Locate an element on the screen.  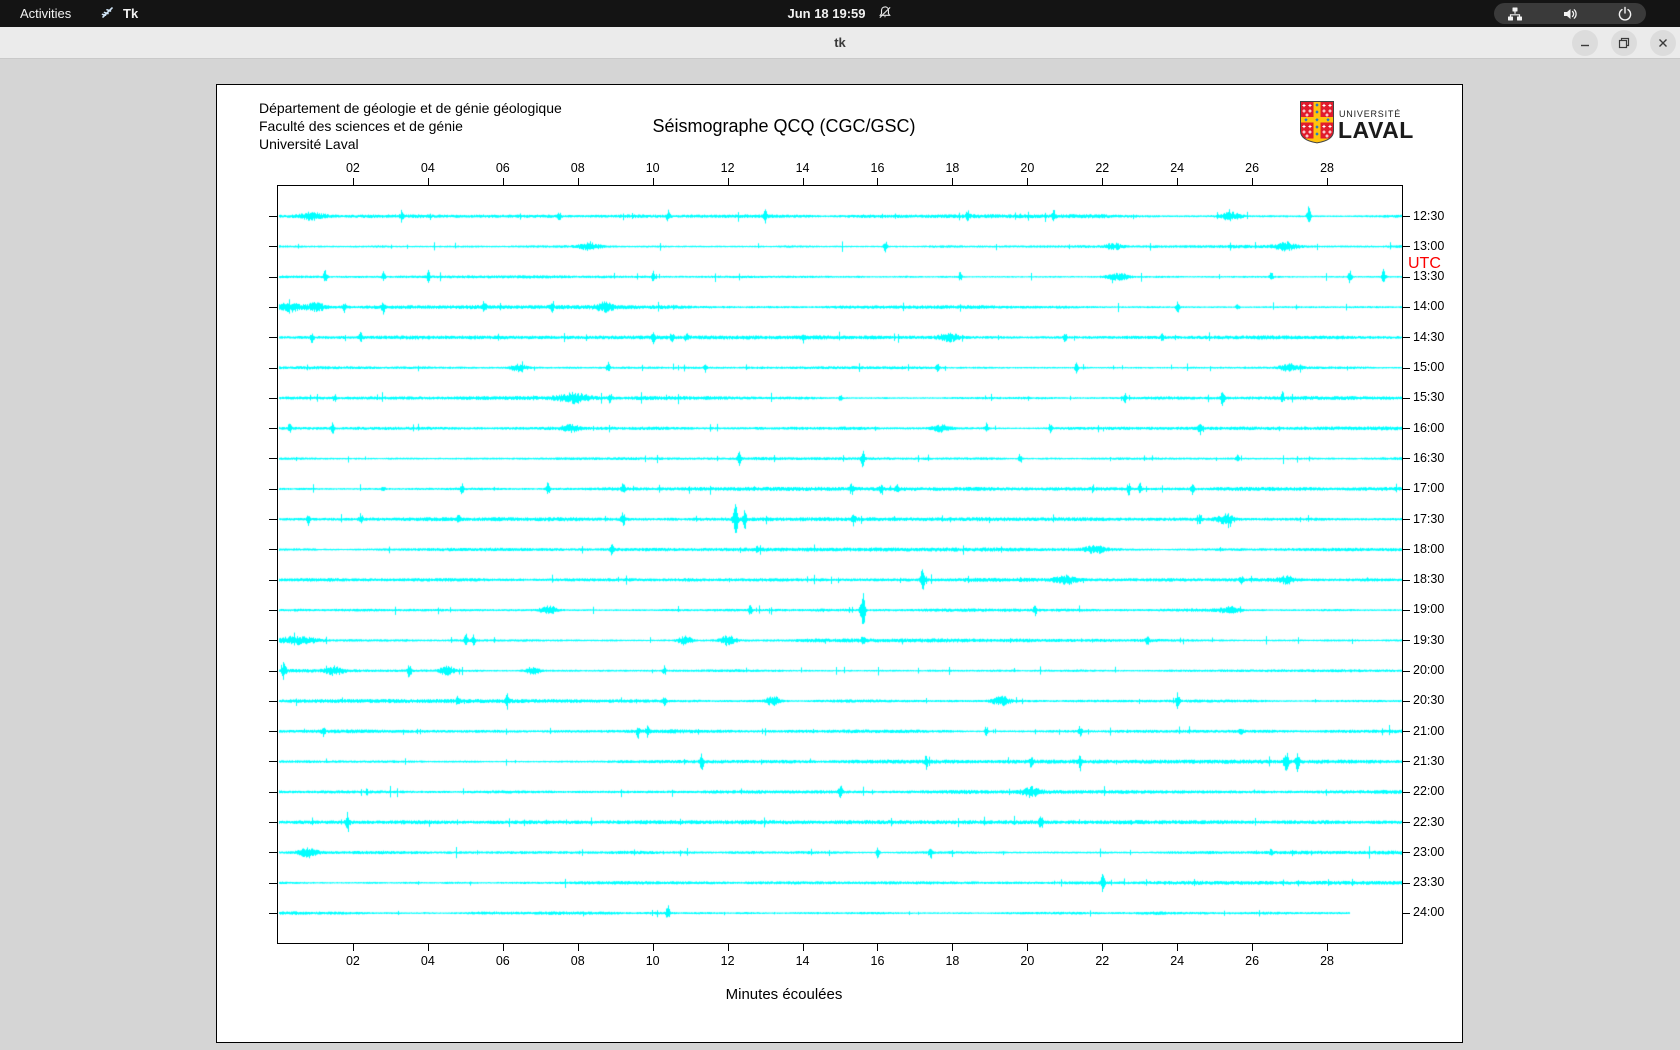
window-title: tk is located at coordinates (840, 42).